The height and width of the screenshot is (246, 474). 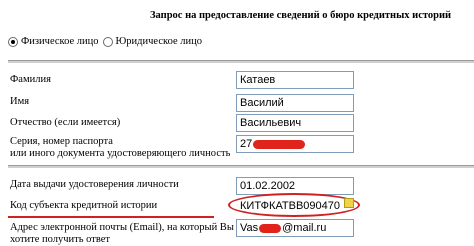 I want to click on label-highlight-underline, so click(x=111, y=217).